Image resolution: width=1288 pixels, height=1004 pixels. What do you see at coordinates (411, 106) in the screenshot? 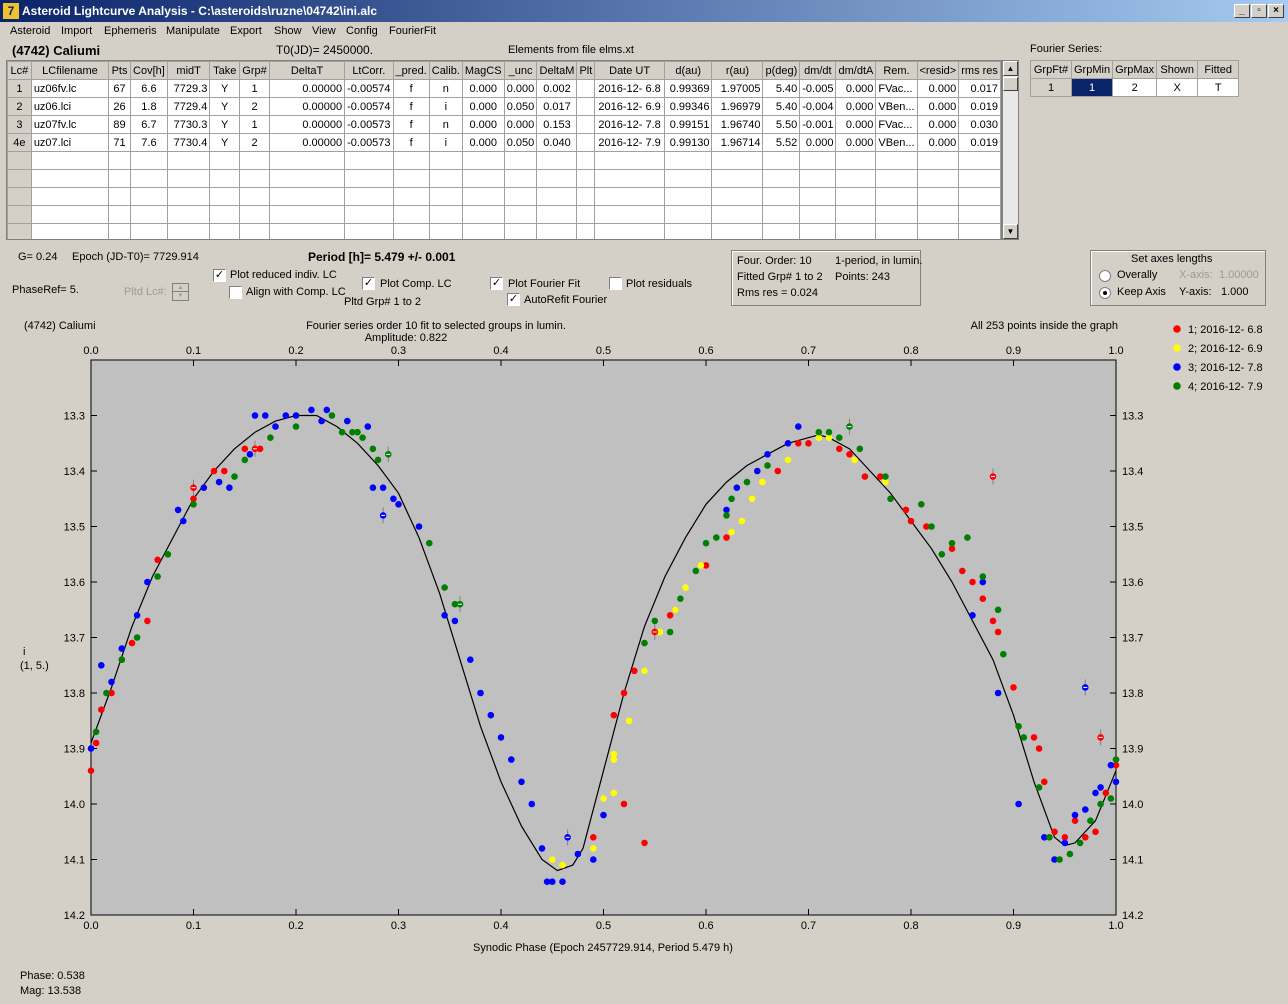
I see `table-cell: f` at bounding box center [411, 106].